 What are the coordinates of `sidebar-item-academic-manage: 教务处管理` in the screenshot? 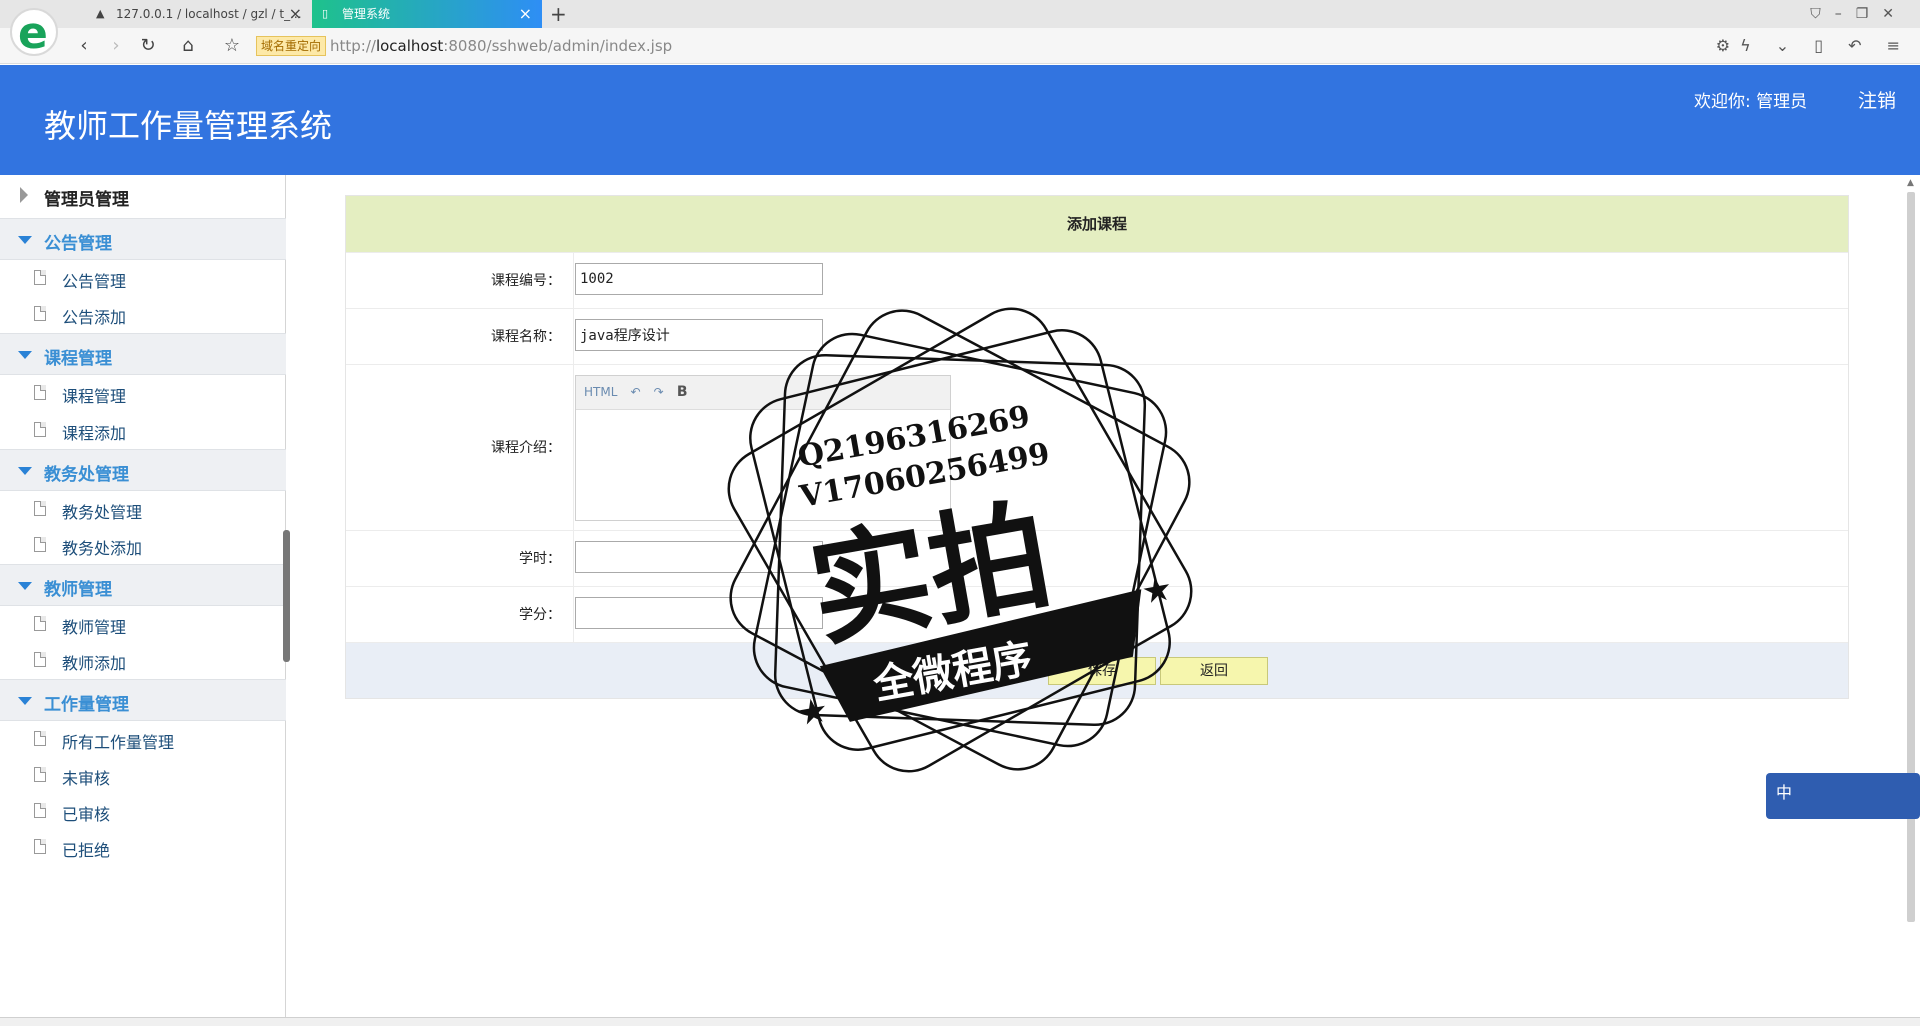 It's located at (143, 510).